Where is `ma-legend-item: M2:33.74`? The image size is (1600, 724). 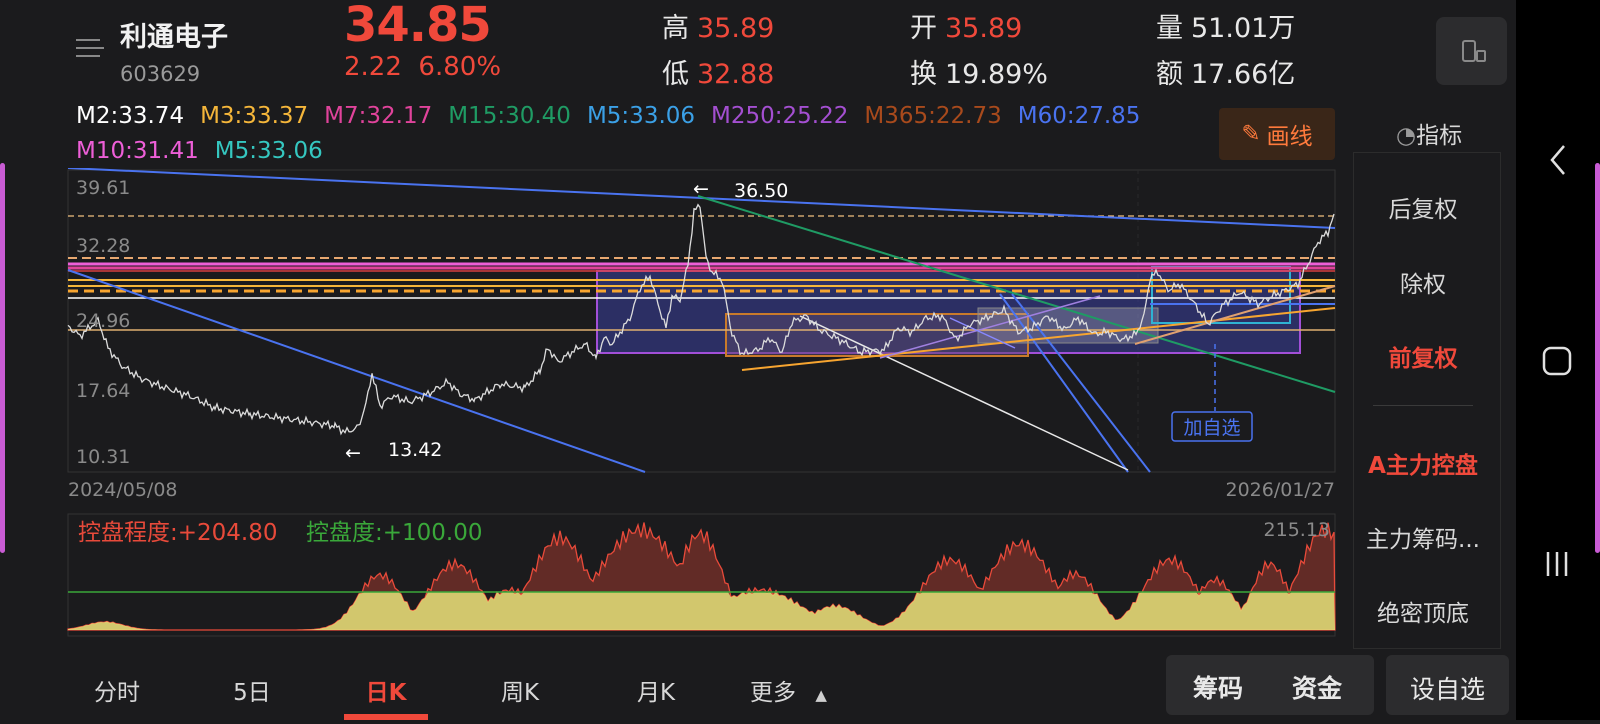
ma-legend-item: M2:33.74 is located at coordinates (130, 116).